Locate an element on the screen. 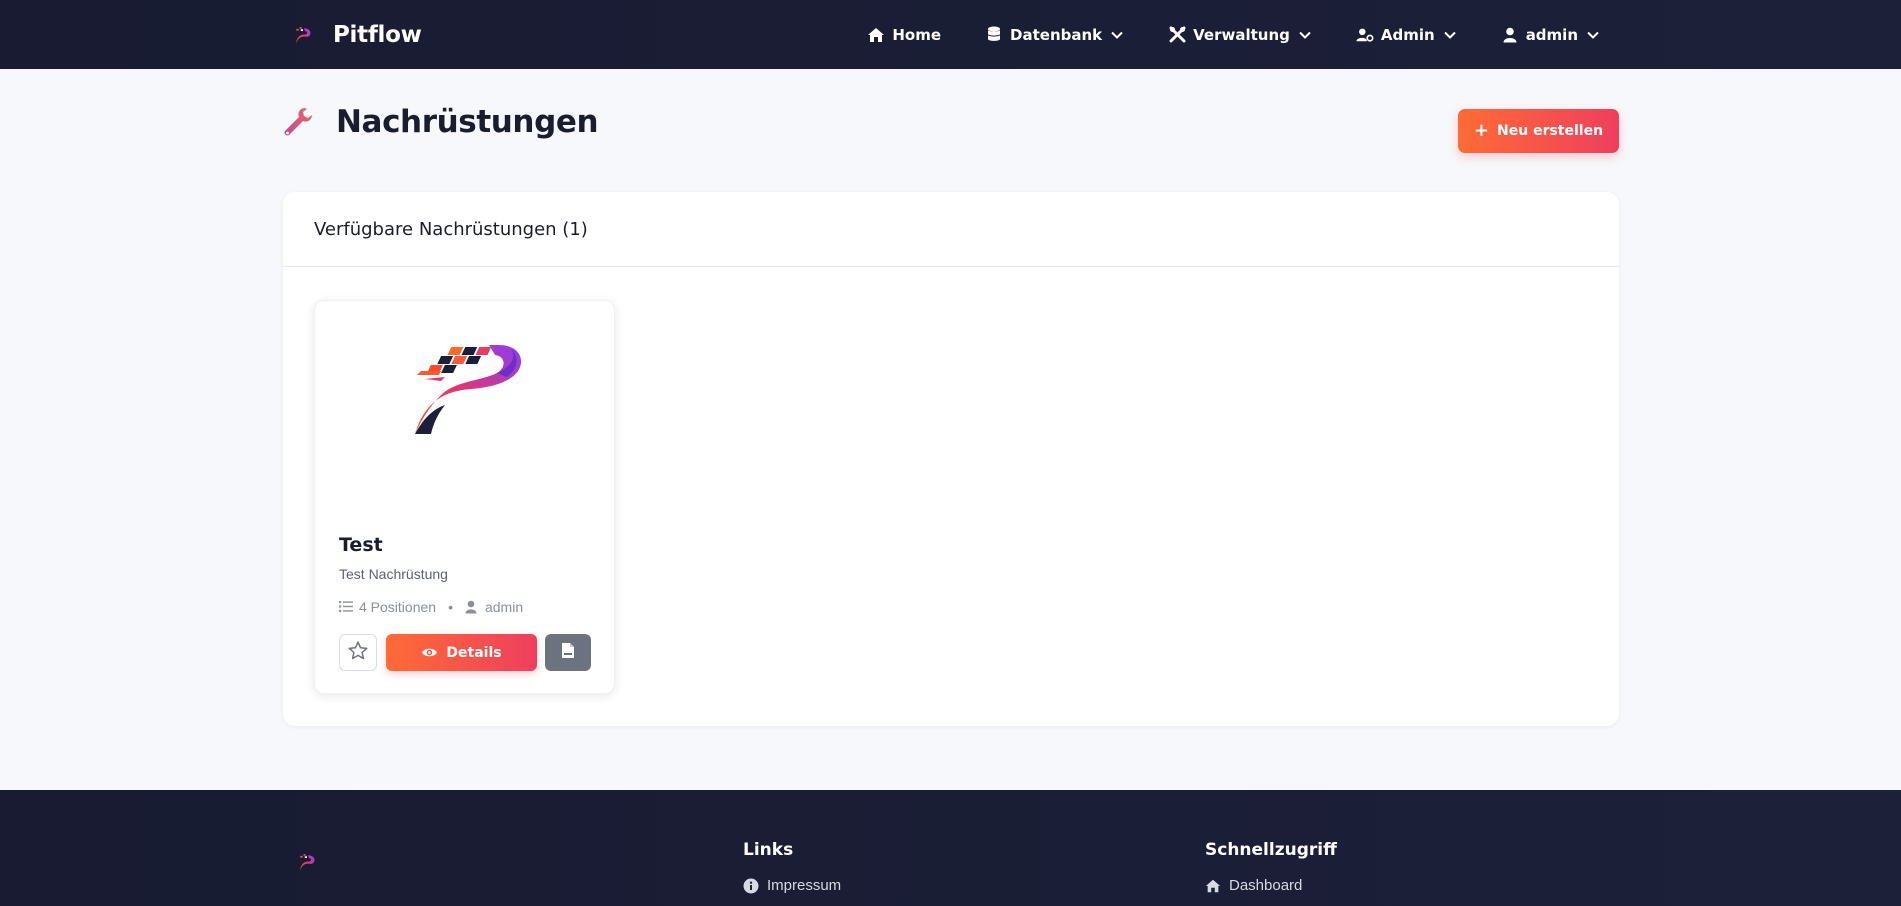 The image size is (1901, 906). card-positions: 4 Positionen is located at coordinates (398, 607).